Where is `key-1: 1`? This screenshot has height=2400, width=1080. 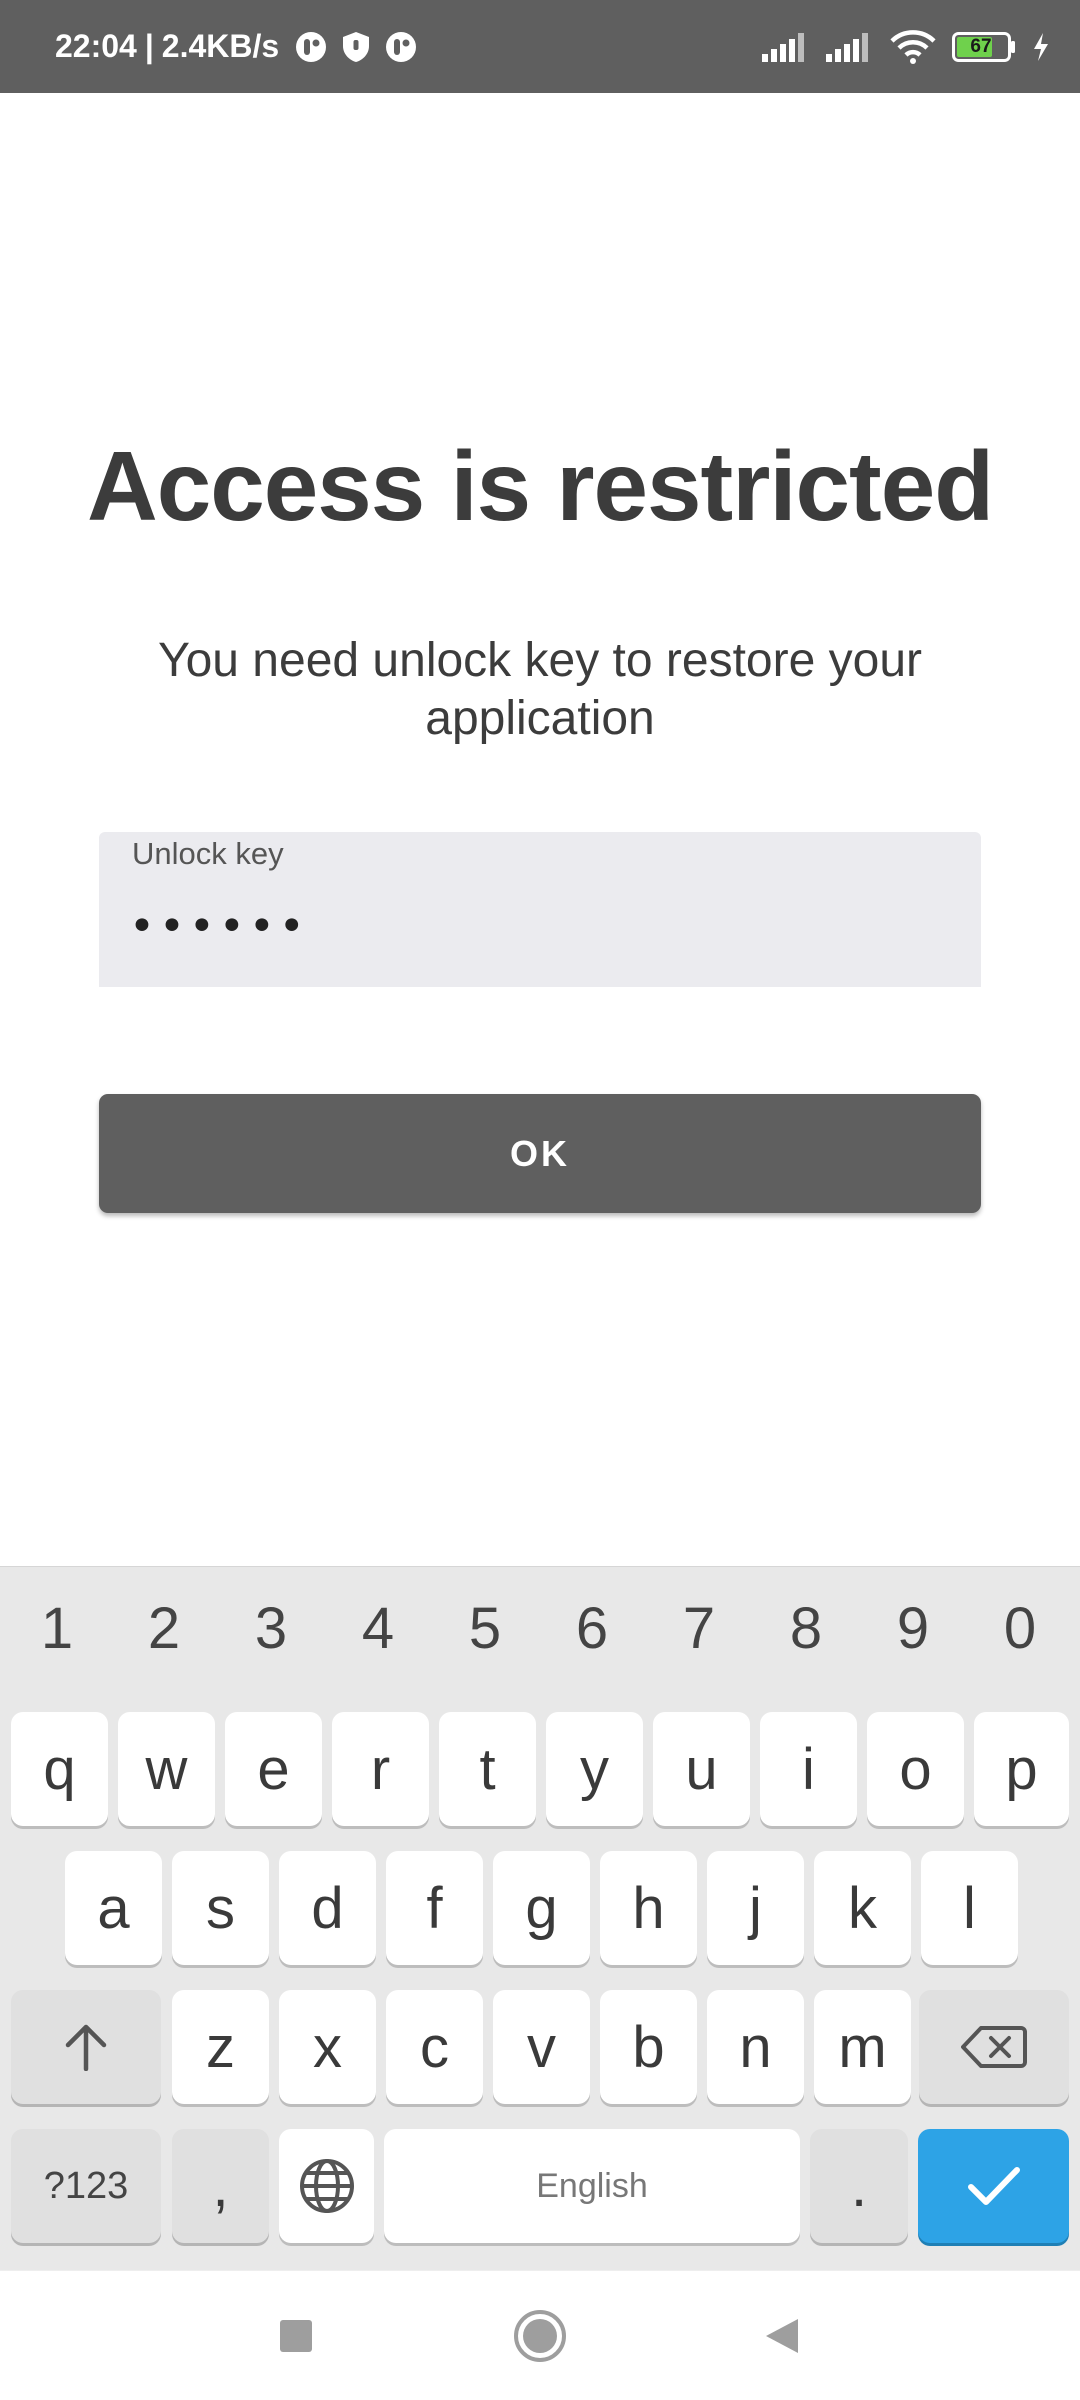 key-1: 1 is located at coordinates (57, 1628).